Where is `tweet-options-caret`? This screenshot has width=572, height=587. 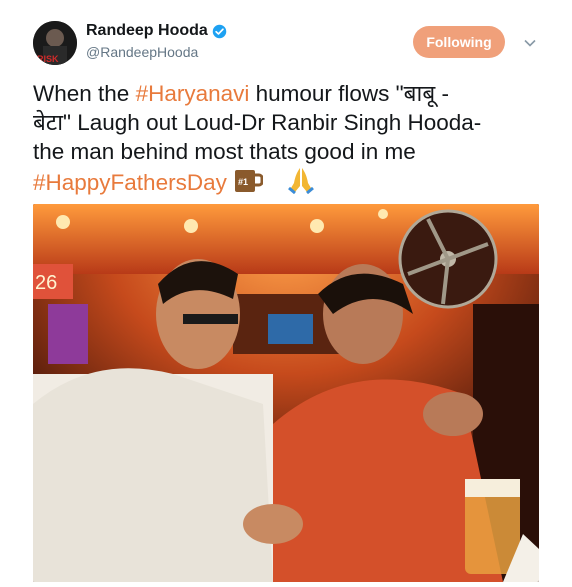
tweet-options-caret is located at coordinates (530, 43).